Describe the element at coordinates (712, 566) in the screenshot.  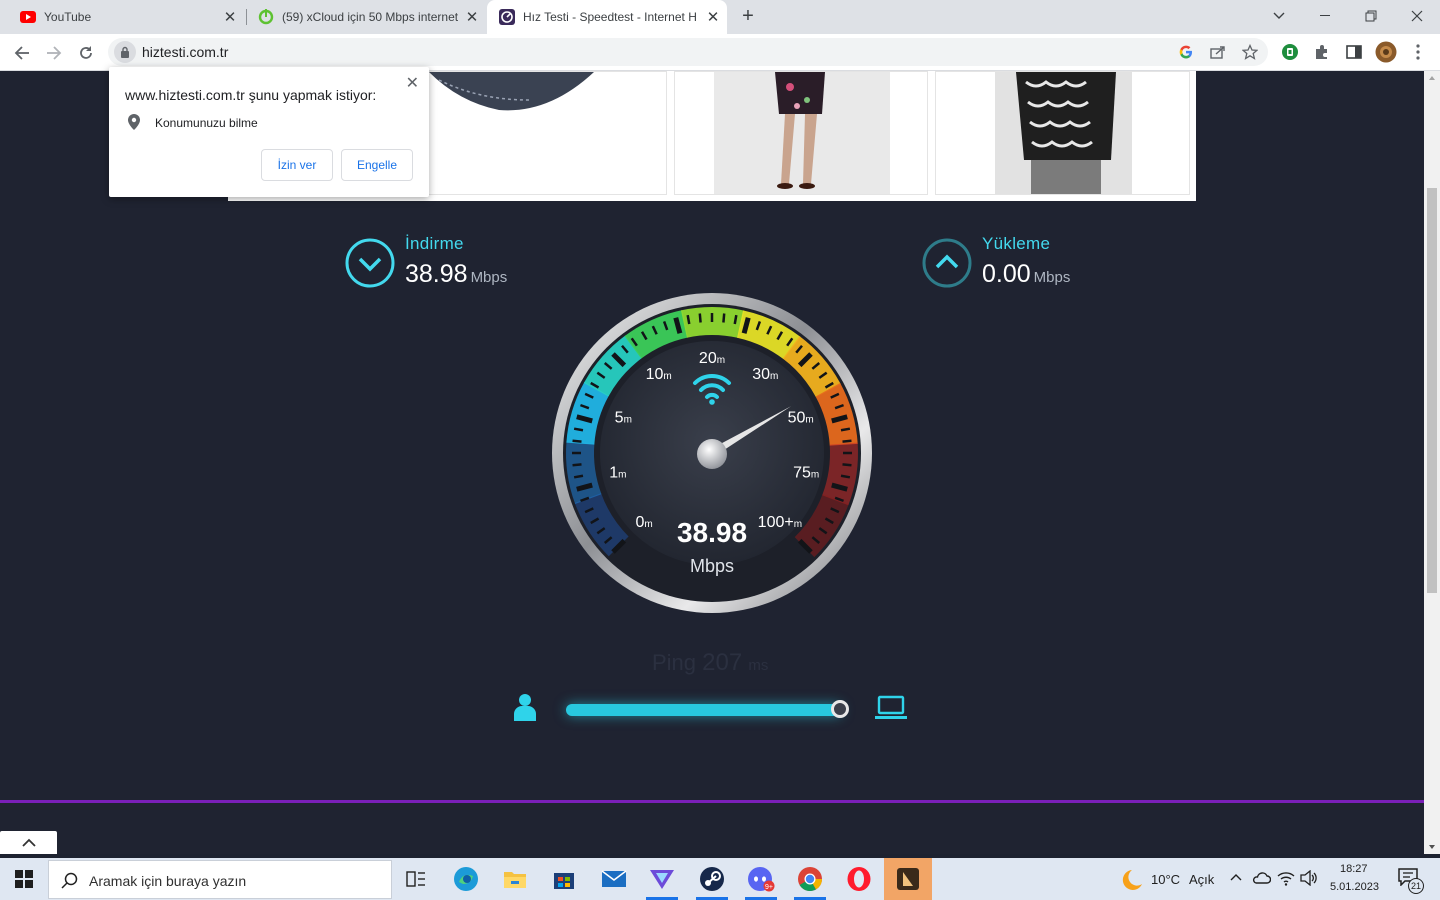
I see `gauge-unit: Mbps` at that location.